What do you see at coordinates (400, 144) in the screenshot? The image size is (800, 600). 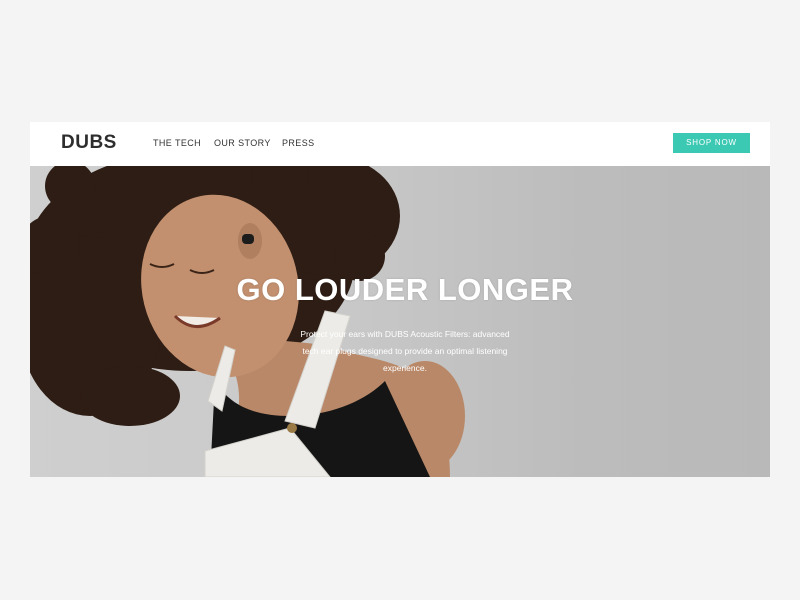 I see `navbar: DUBS THE TECH OUR STORY PRESS SHOP NOW` at bounding box center [400, 144].